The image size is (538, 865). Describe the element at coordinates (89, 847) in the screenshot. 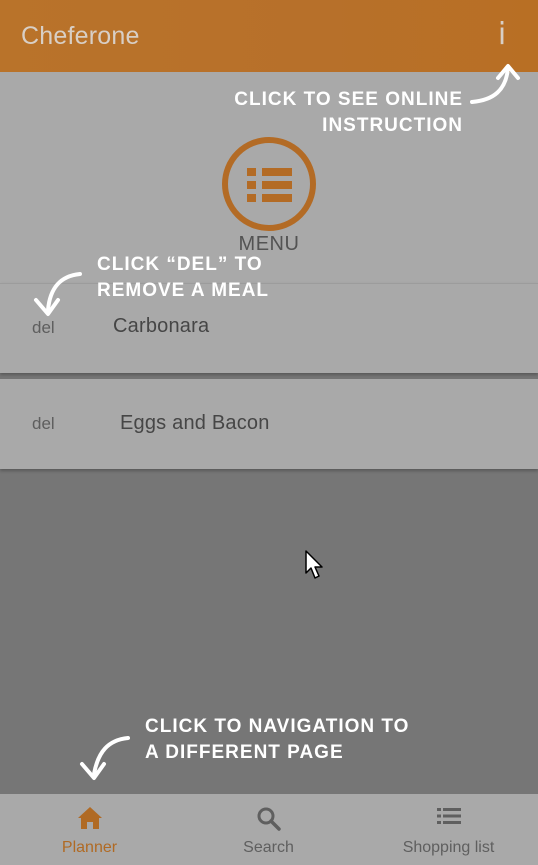

I see `nav-label-planner: Planner` at that location.